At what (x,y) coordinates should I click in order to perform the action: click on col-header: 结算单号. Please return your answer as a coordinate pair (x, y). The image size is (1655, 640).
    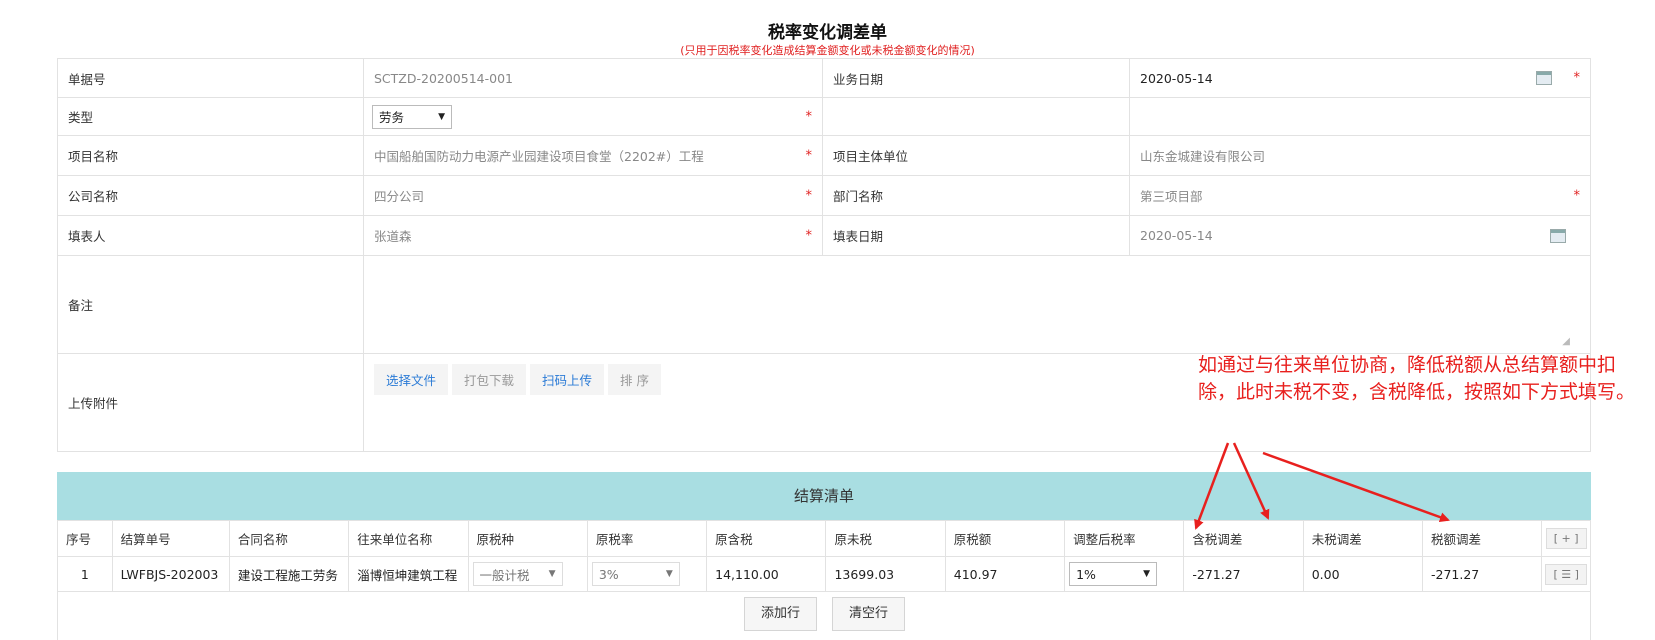
    Looking at the image, I should click on (170, 538).